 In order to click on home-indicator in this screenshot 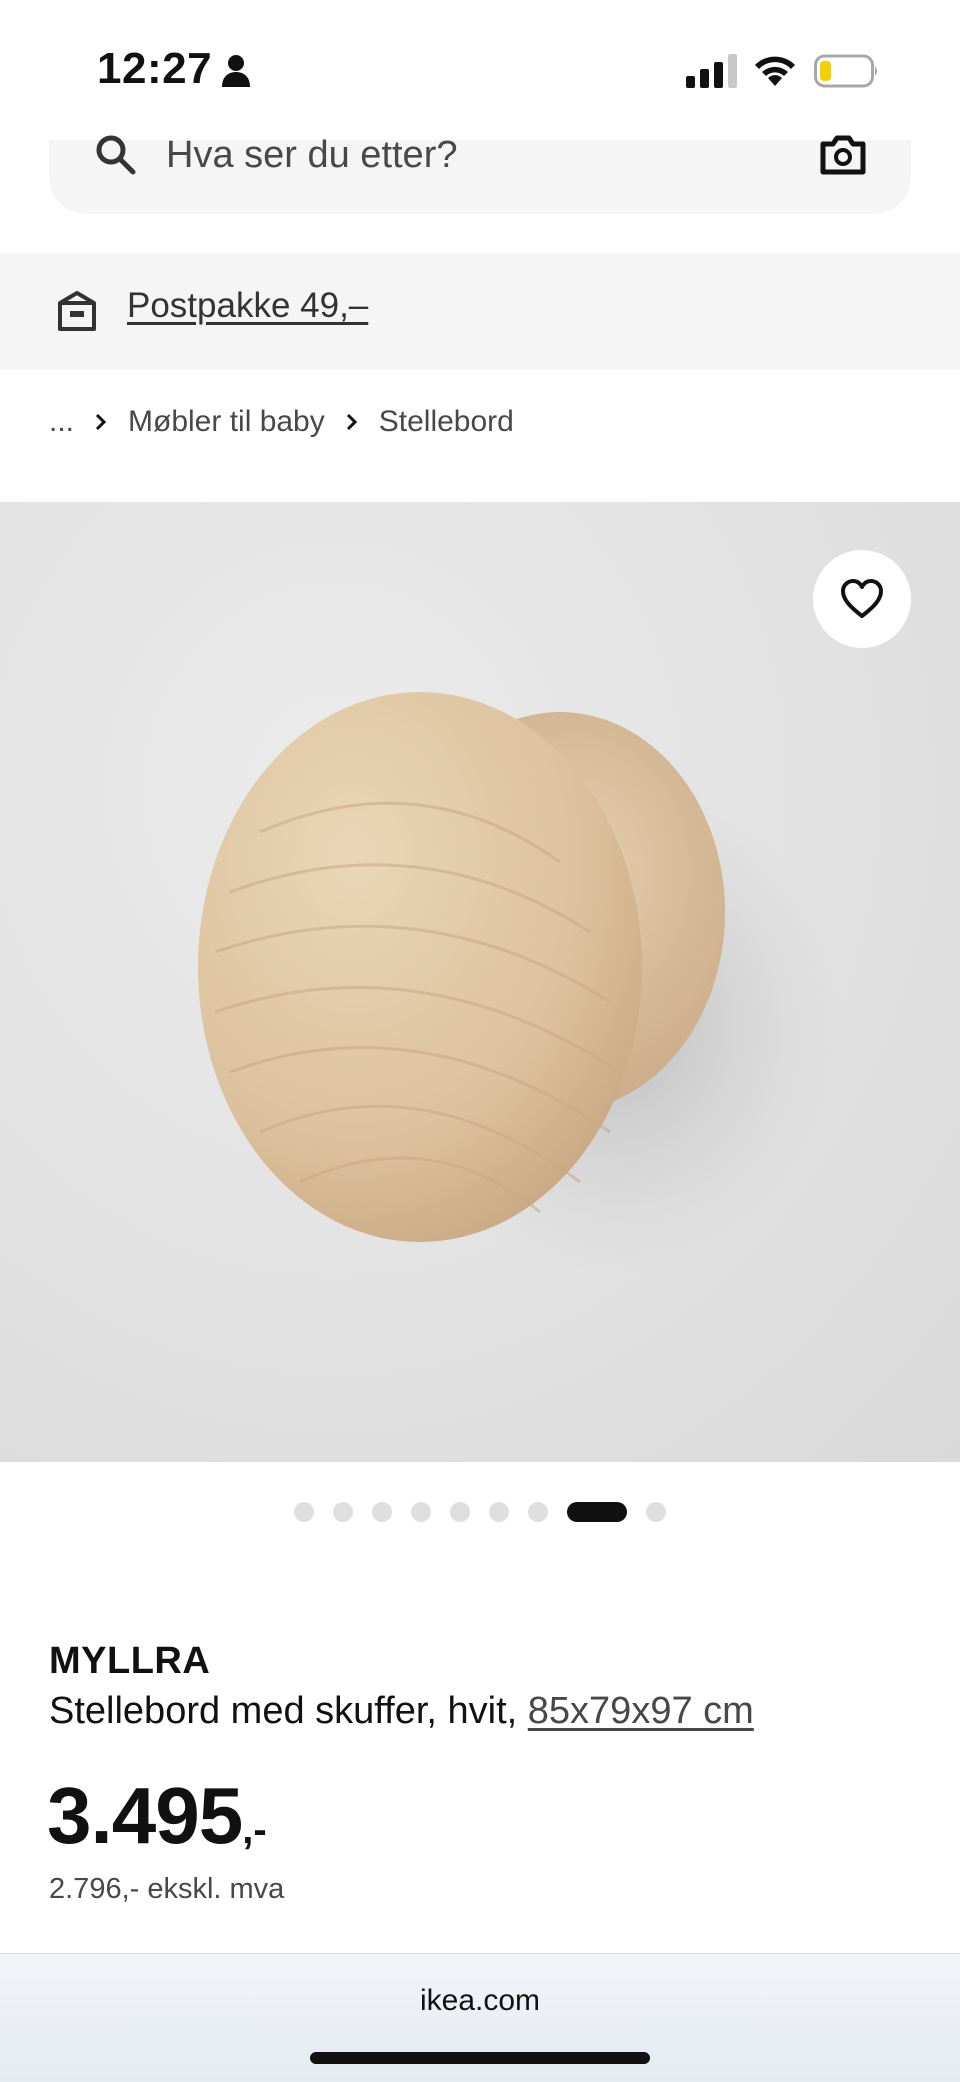, I will do `click(480, 2058)`.